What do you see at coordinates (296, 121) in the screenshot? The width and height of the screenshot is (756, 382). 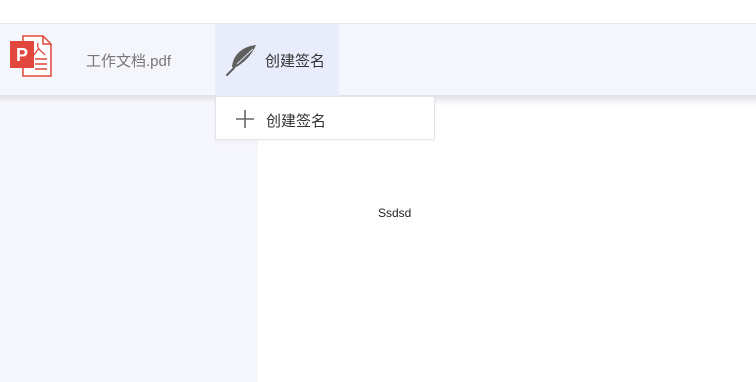 I see `create-signature-menu-label: 创建签名` at bounding box center [296, 121].